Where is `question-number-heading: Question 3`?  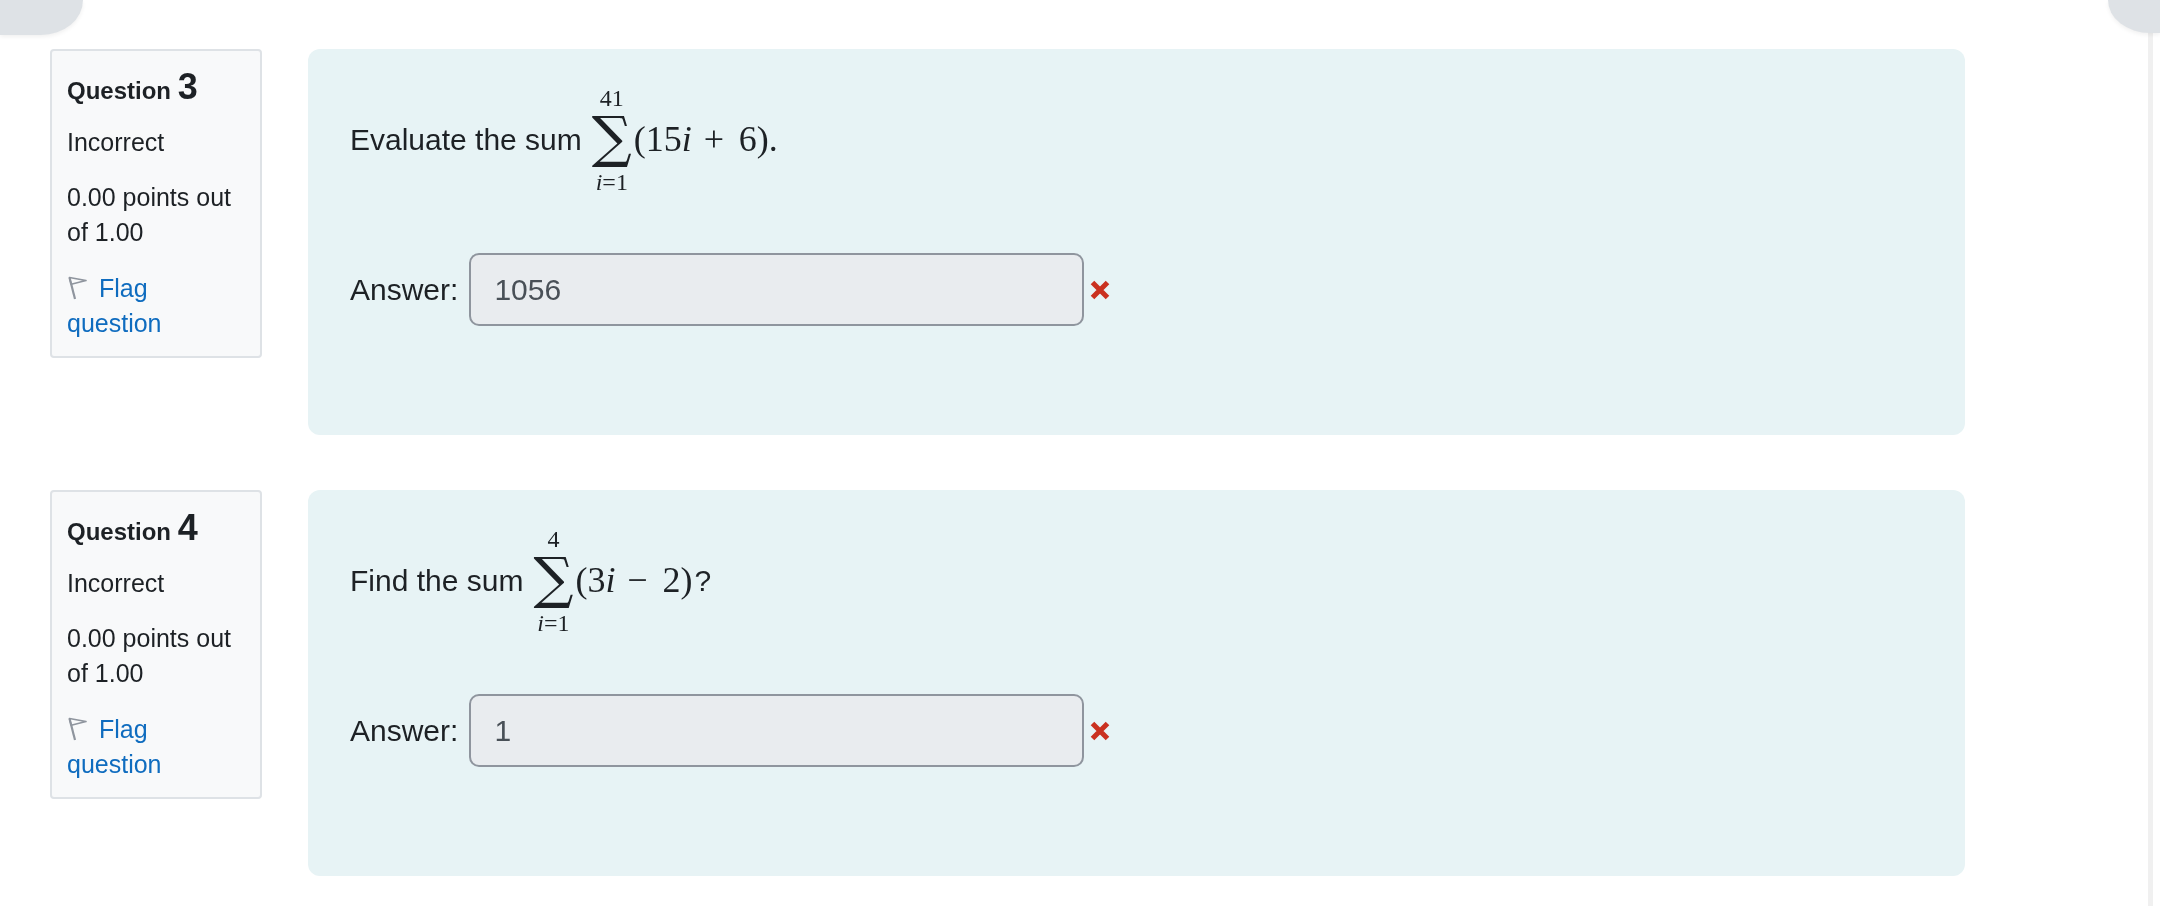 question-number-heading: Question 3 is located at coordinates (133, 87).